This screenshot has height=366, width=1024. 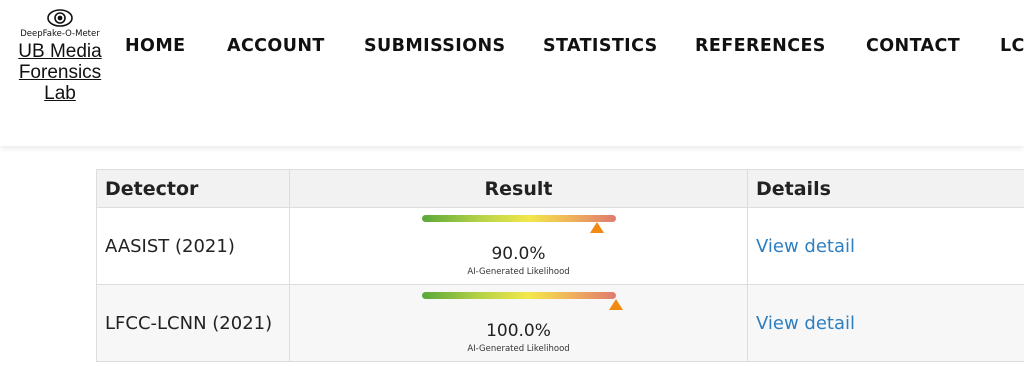 I want to click on result-cell: 90.0% AI-Generated Likelihood, so click(x=518, y=246).